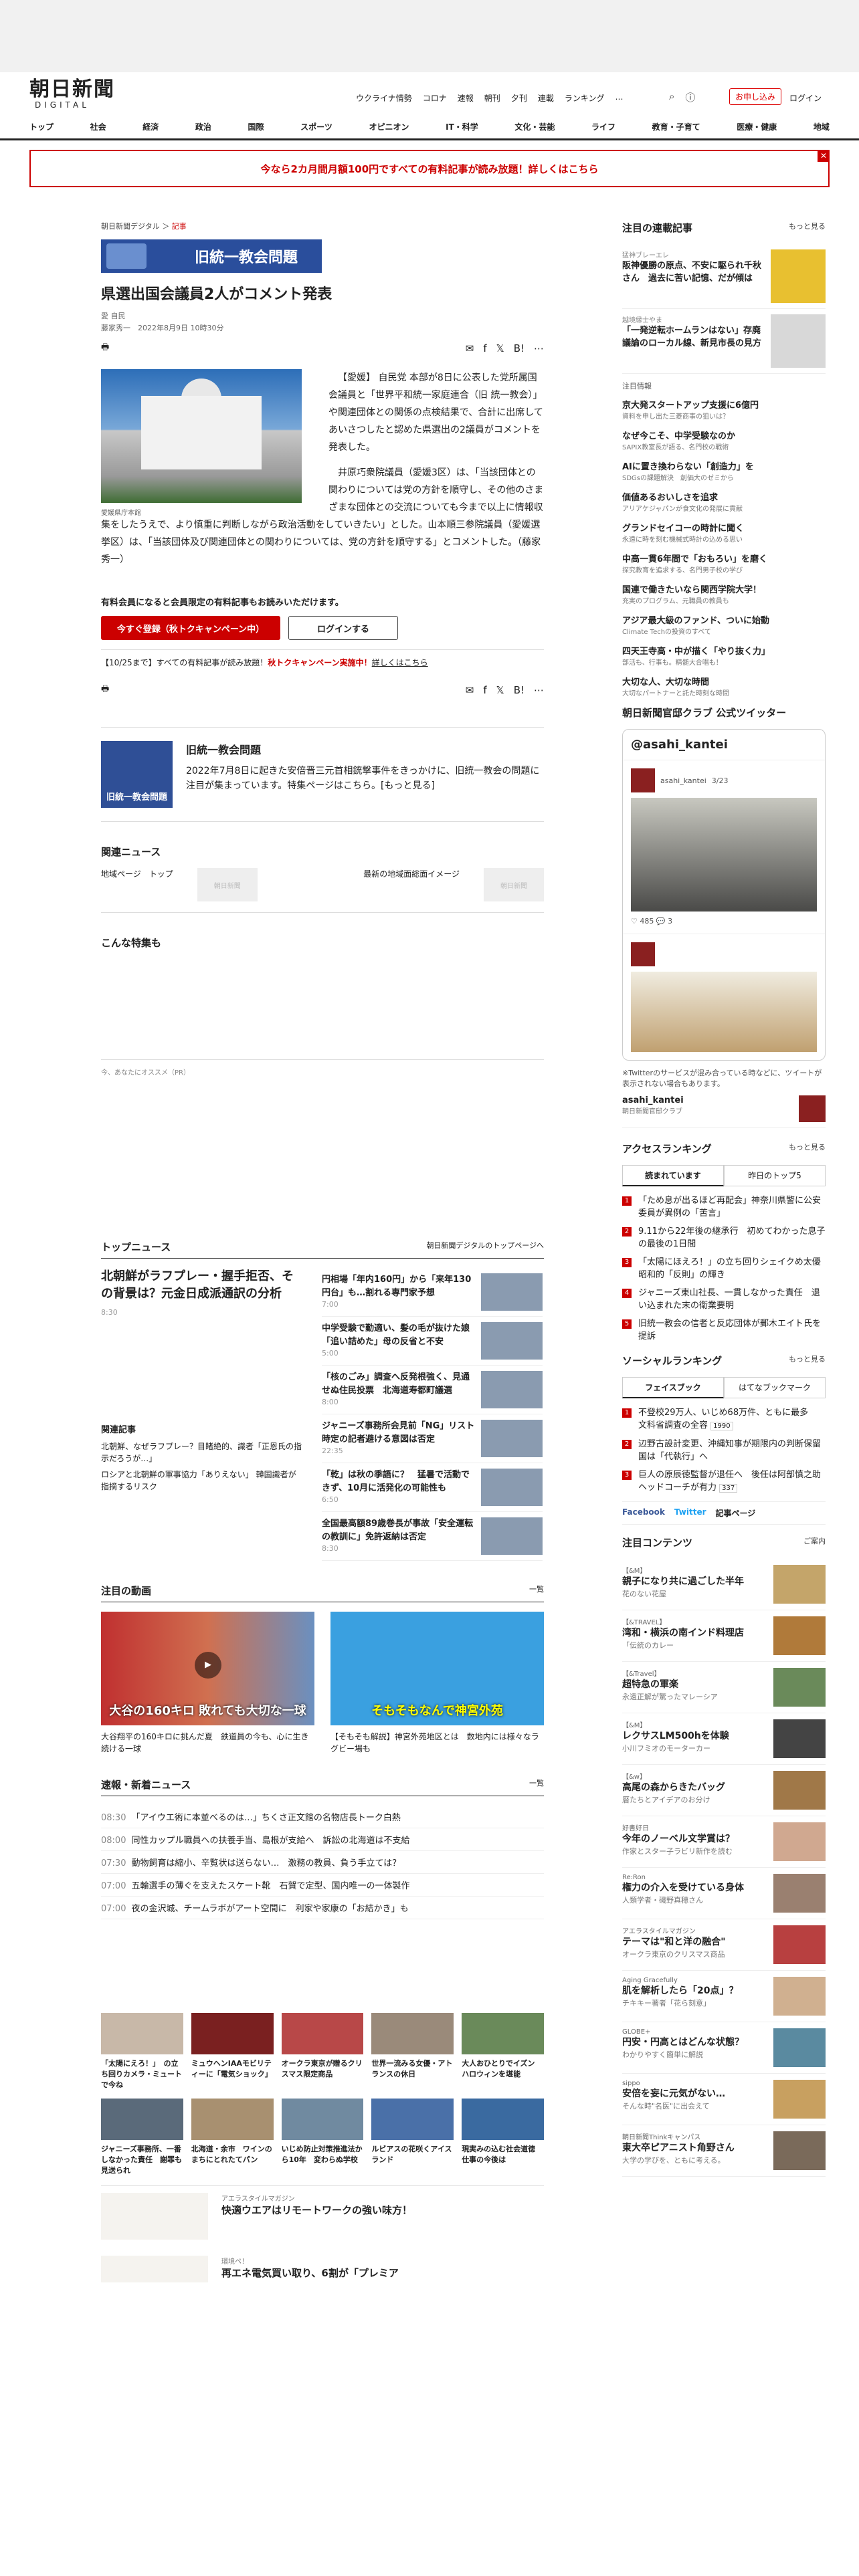 The width and height of the screenshot is (859, 2576). What do you see at coordinates (232, 2137) in the screenshot?
I see `grid-item: 北海道・余市 ワインのまちにとれたてパン` at bounding box center [232, 2137].